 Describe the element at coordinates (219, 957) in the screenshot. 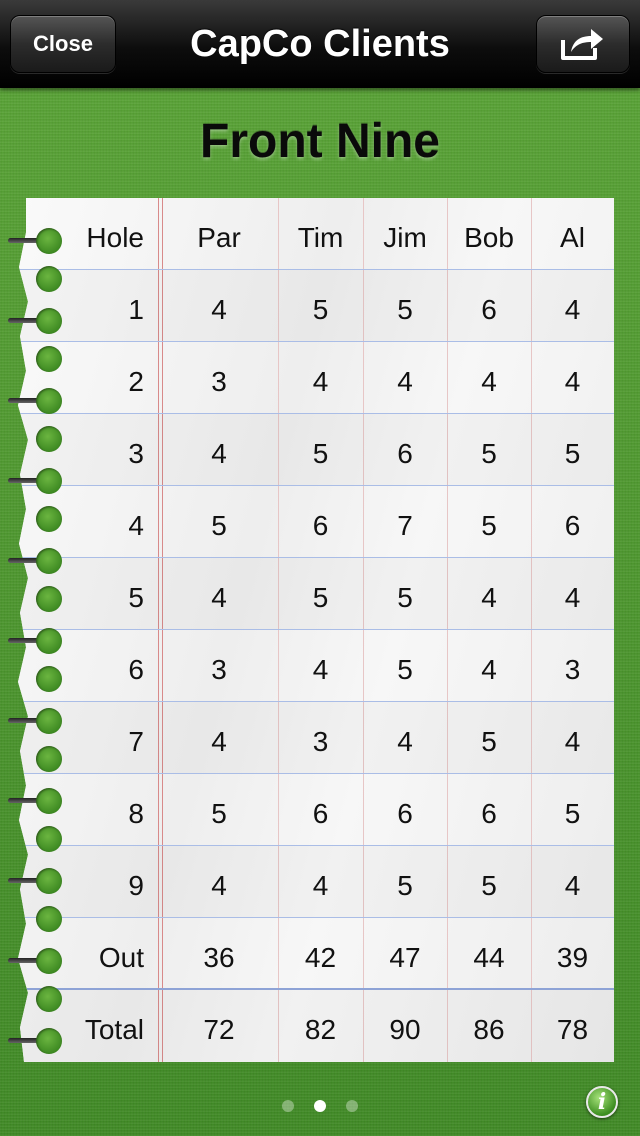

I see `cell-par: 36` at that location.